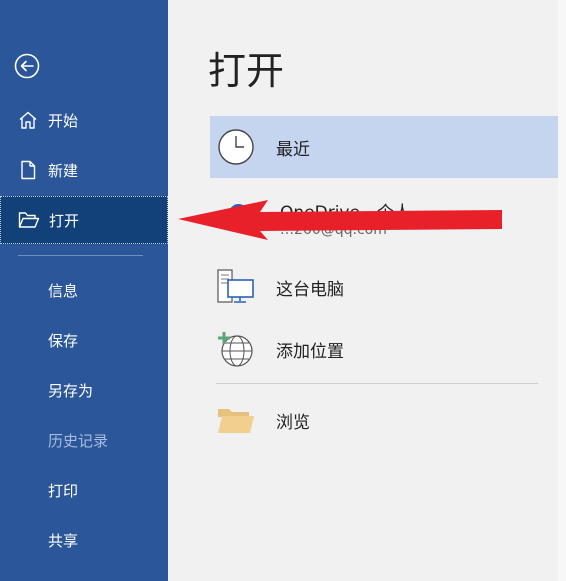 The image size is (566, 581). I want to click on sidebar-item-label: 共享, so click(63, 540).